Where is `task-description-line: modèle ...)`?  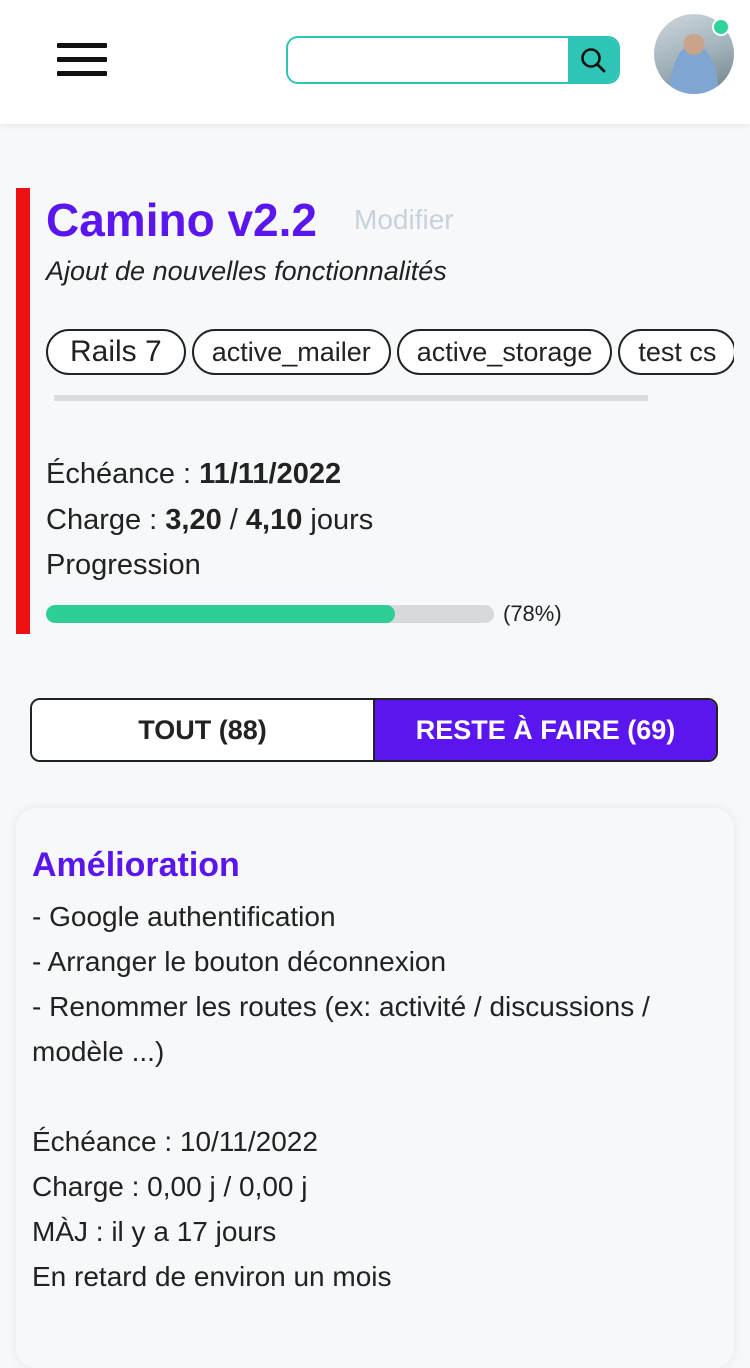 task-description-line: modèle ...) is located at coordinates (98, 1051).